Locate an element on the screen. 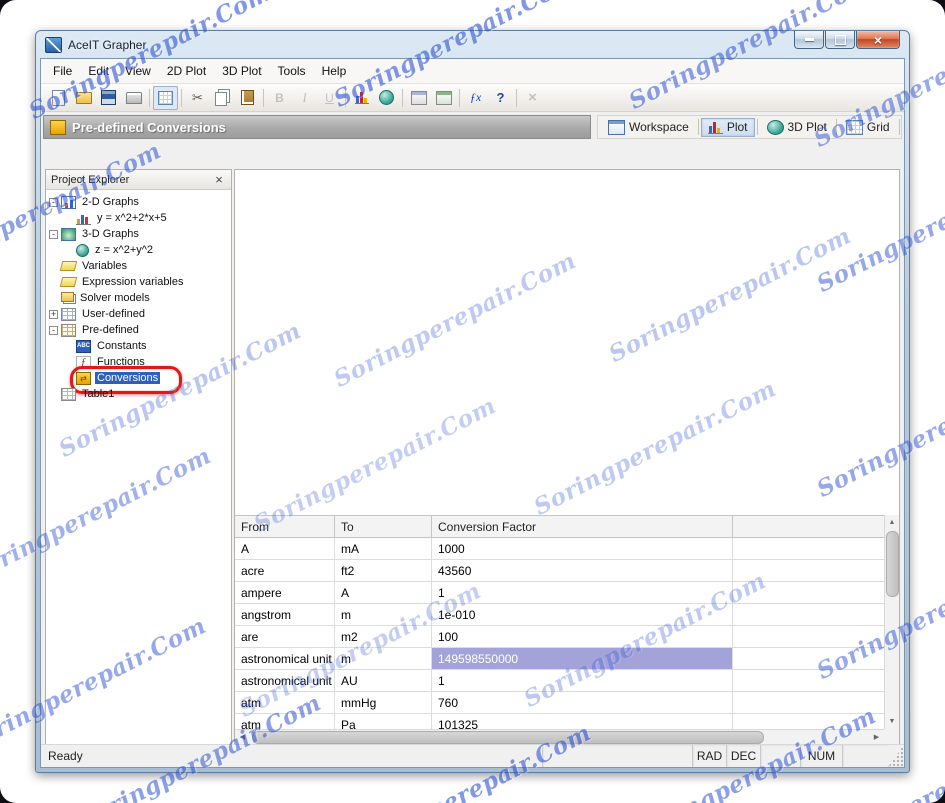 Image resolution: width=945 pixels, height=803 pixels. delete-button is located at coordinates (532, 98).